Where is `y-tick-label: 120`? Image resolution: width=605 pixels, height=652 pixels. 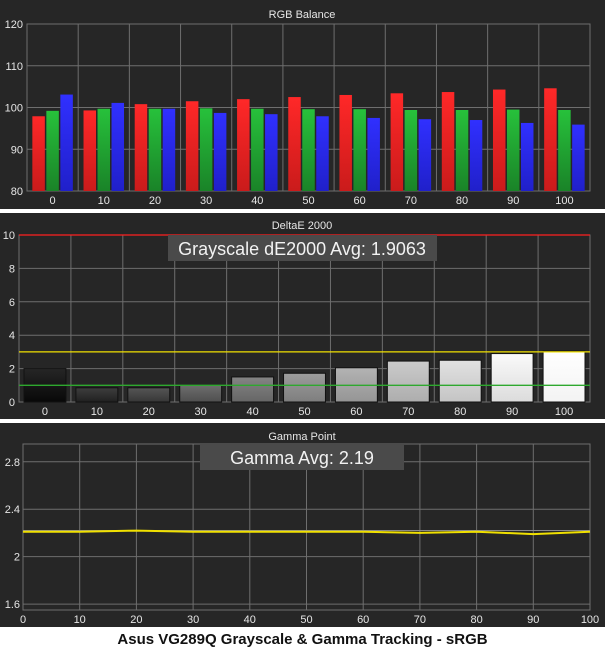
y-tick-label: 120 is located at coordinates (14, 25).